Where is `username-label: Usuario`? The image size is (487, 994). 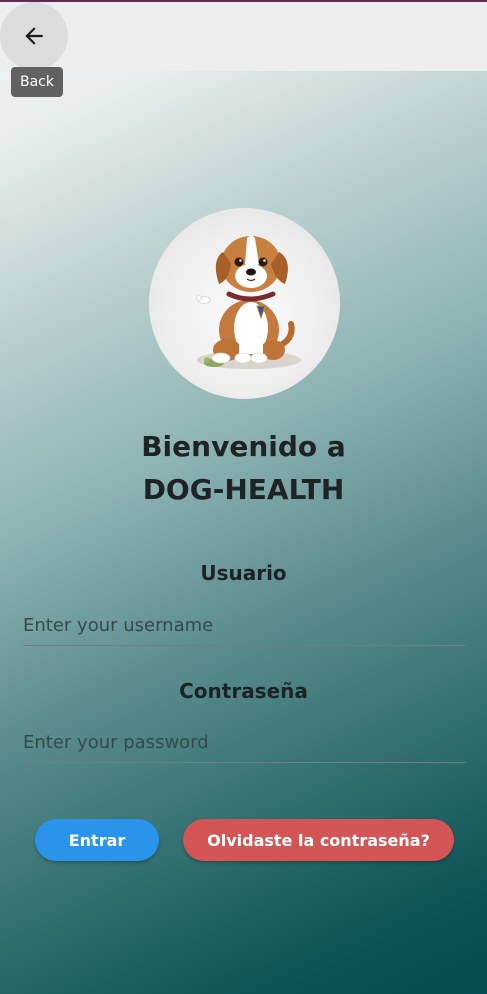
username-label: Usuario is located at coordinates (243, 573).